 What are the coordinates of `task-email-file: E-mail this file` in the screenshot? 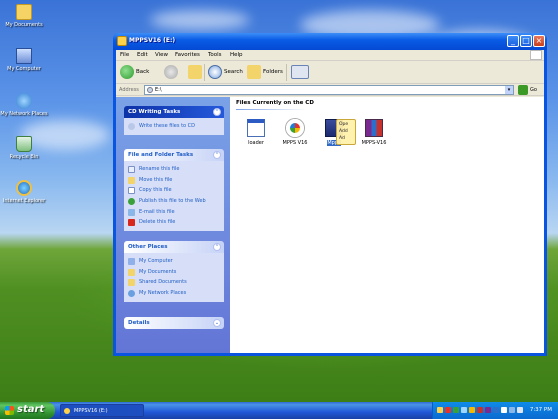 It's located at (174, 212).